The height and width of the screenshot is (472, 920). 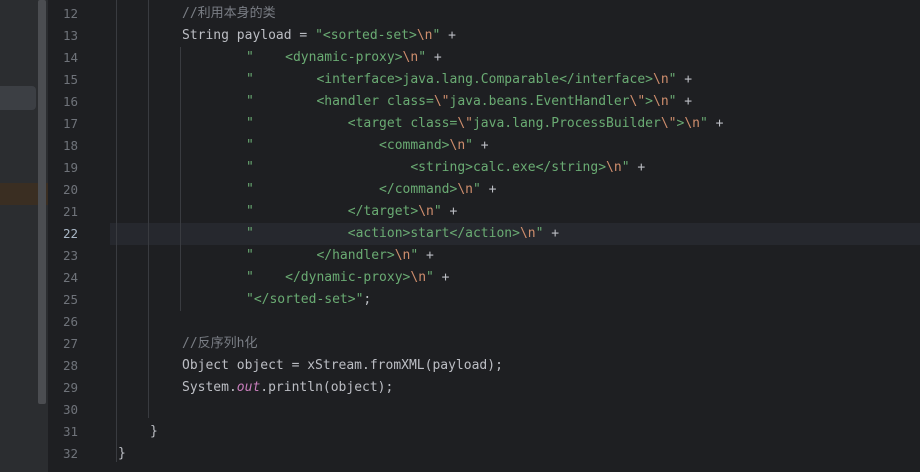 I want to click on code-line: " <action>start</action>\n" +, so click(x=515, y=234).